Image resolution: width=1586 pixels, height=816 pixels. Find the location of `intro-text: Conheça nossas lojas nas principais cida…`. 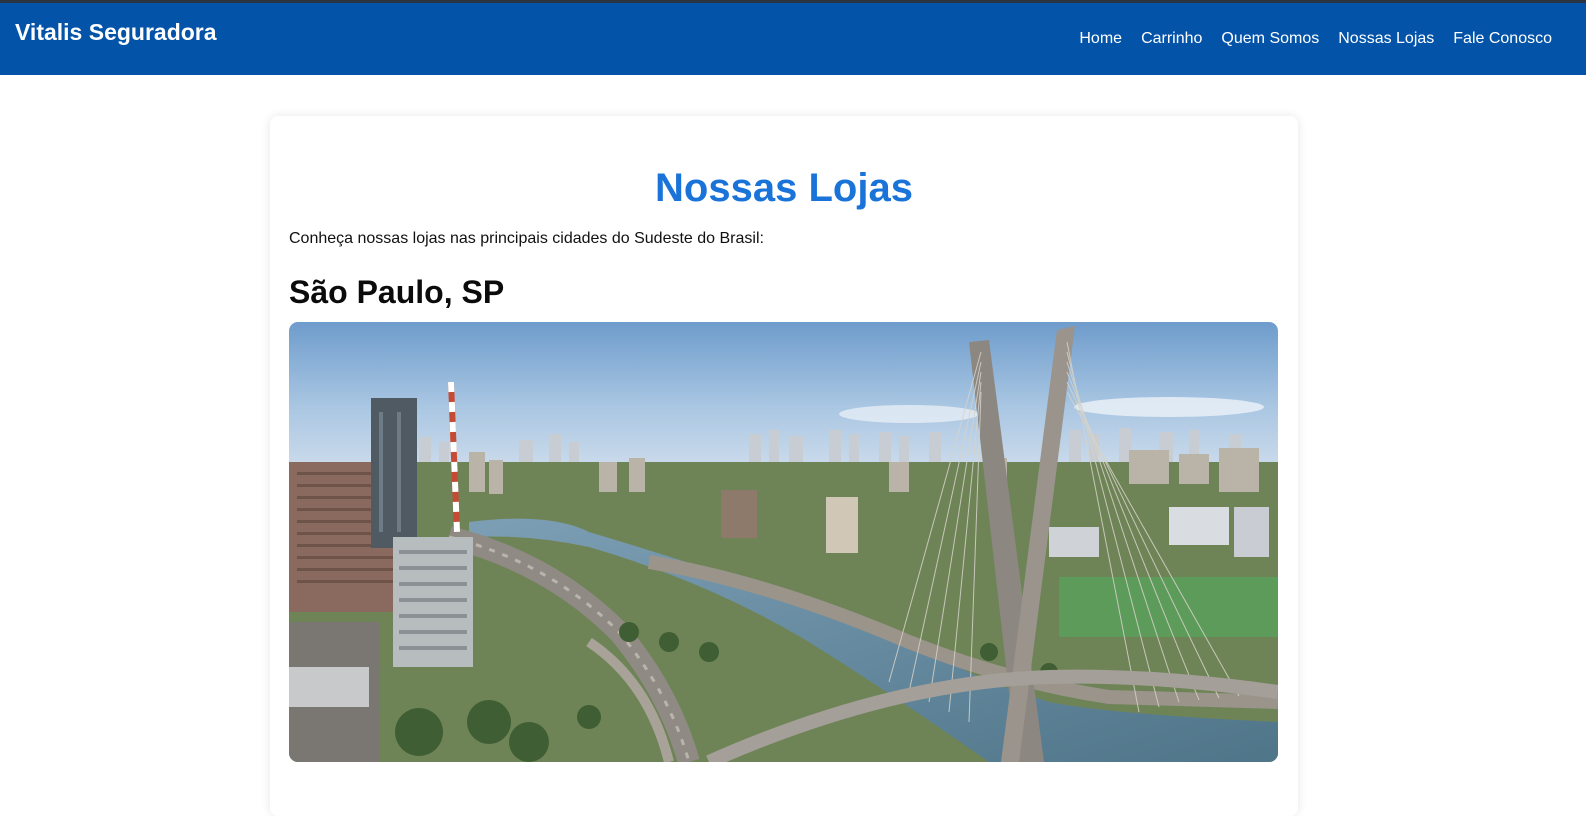

intro-text: Conheça nossas lojas nas principais cida… is located at coordinates (526, 238).